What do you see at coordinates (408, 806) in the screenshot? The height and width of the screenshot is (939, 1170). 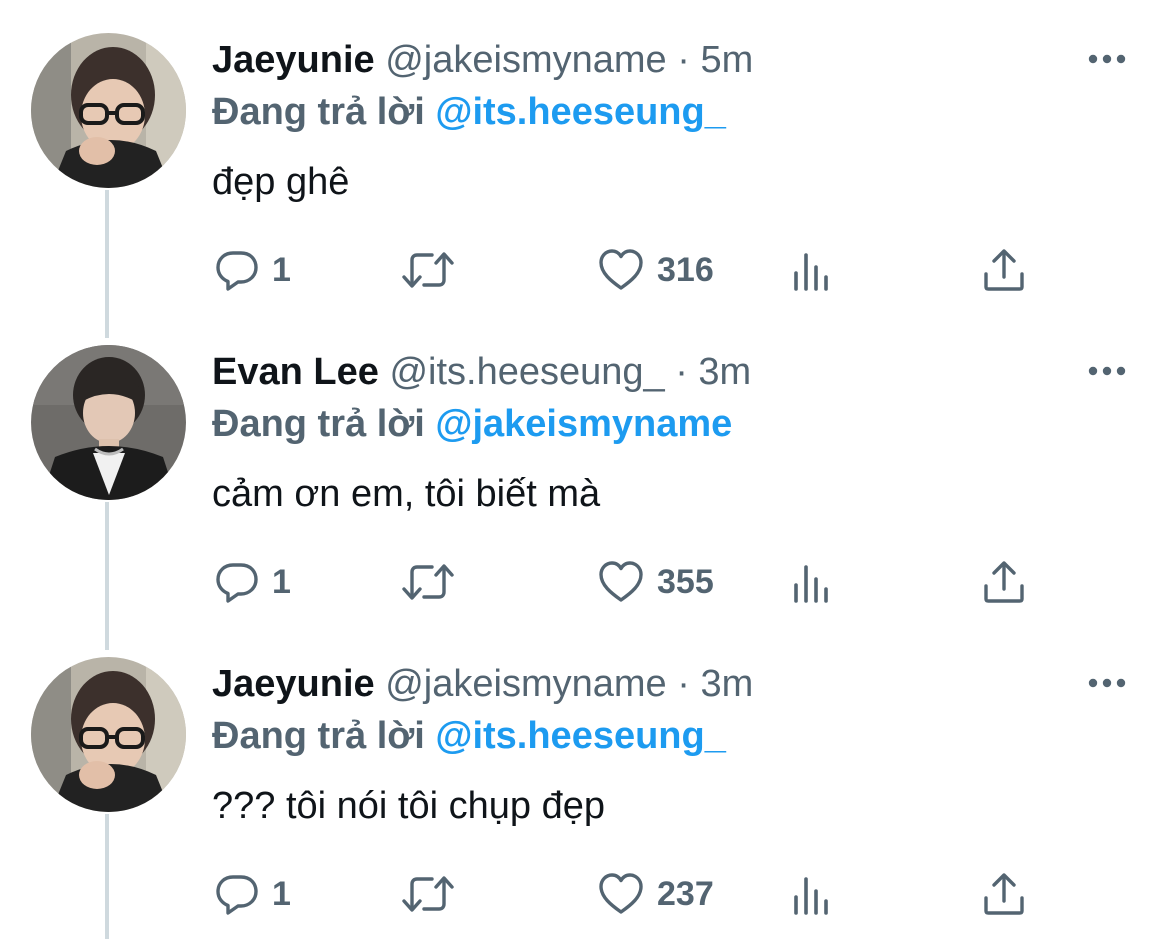 I see `tweet-text: ??? tôi nói tôi chụp đẹp` at bounding box center [408, 806].